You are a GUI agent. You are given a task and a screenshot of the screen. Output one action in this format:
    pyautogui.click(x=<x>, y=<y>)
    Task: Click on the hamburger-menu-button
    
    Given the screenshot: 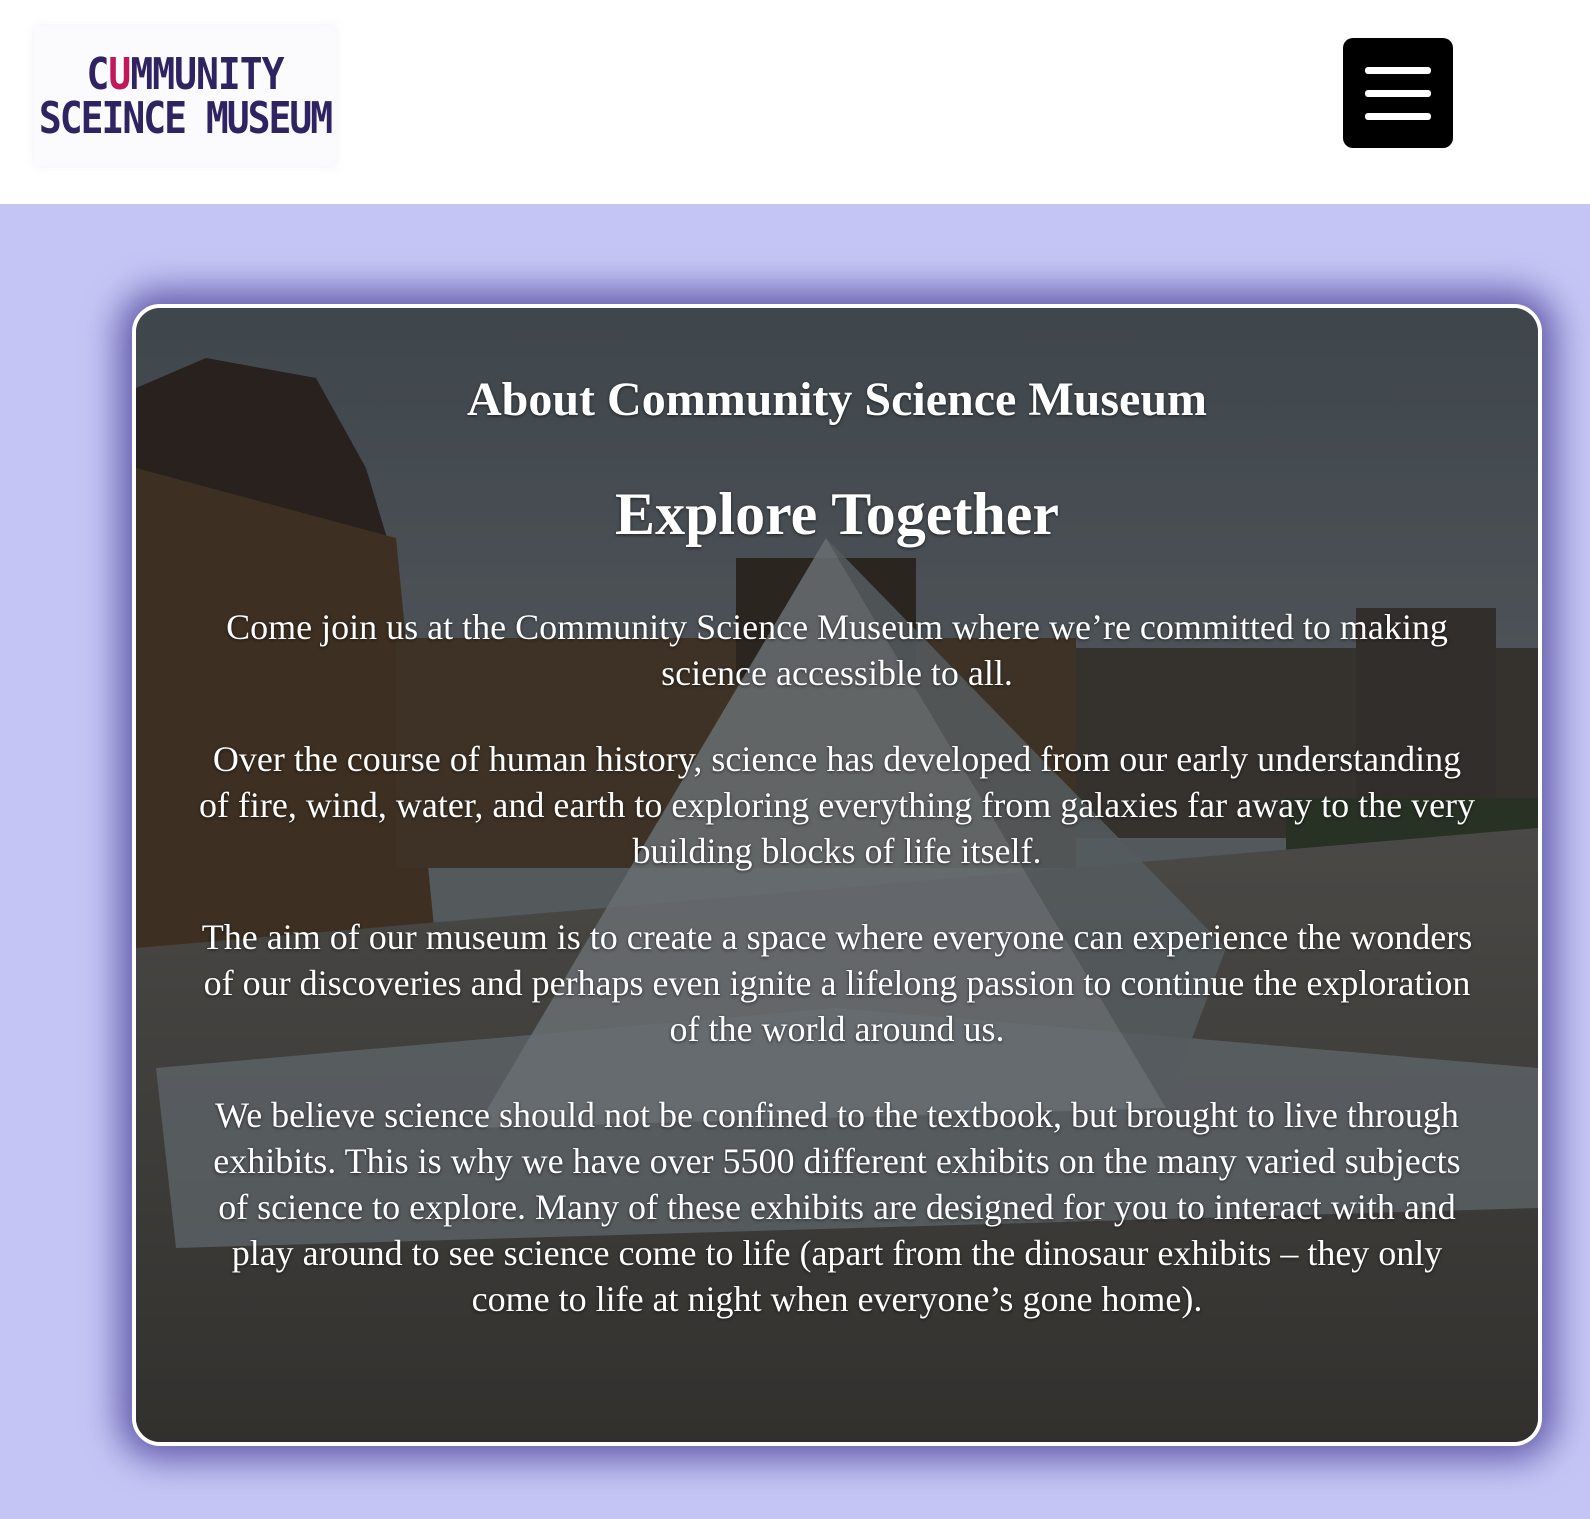 What is the action you would take?
    pyautogui.click(x=1398, y=93)
    